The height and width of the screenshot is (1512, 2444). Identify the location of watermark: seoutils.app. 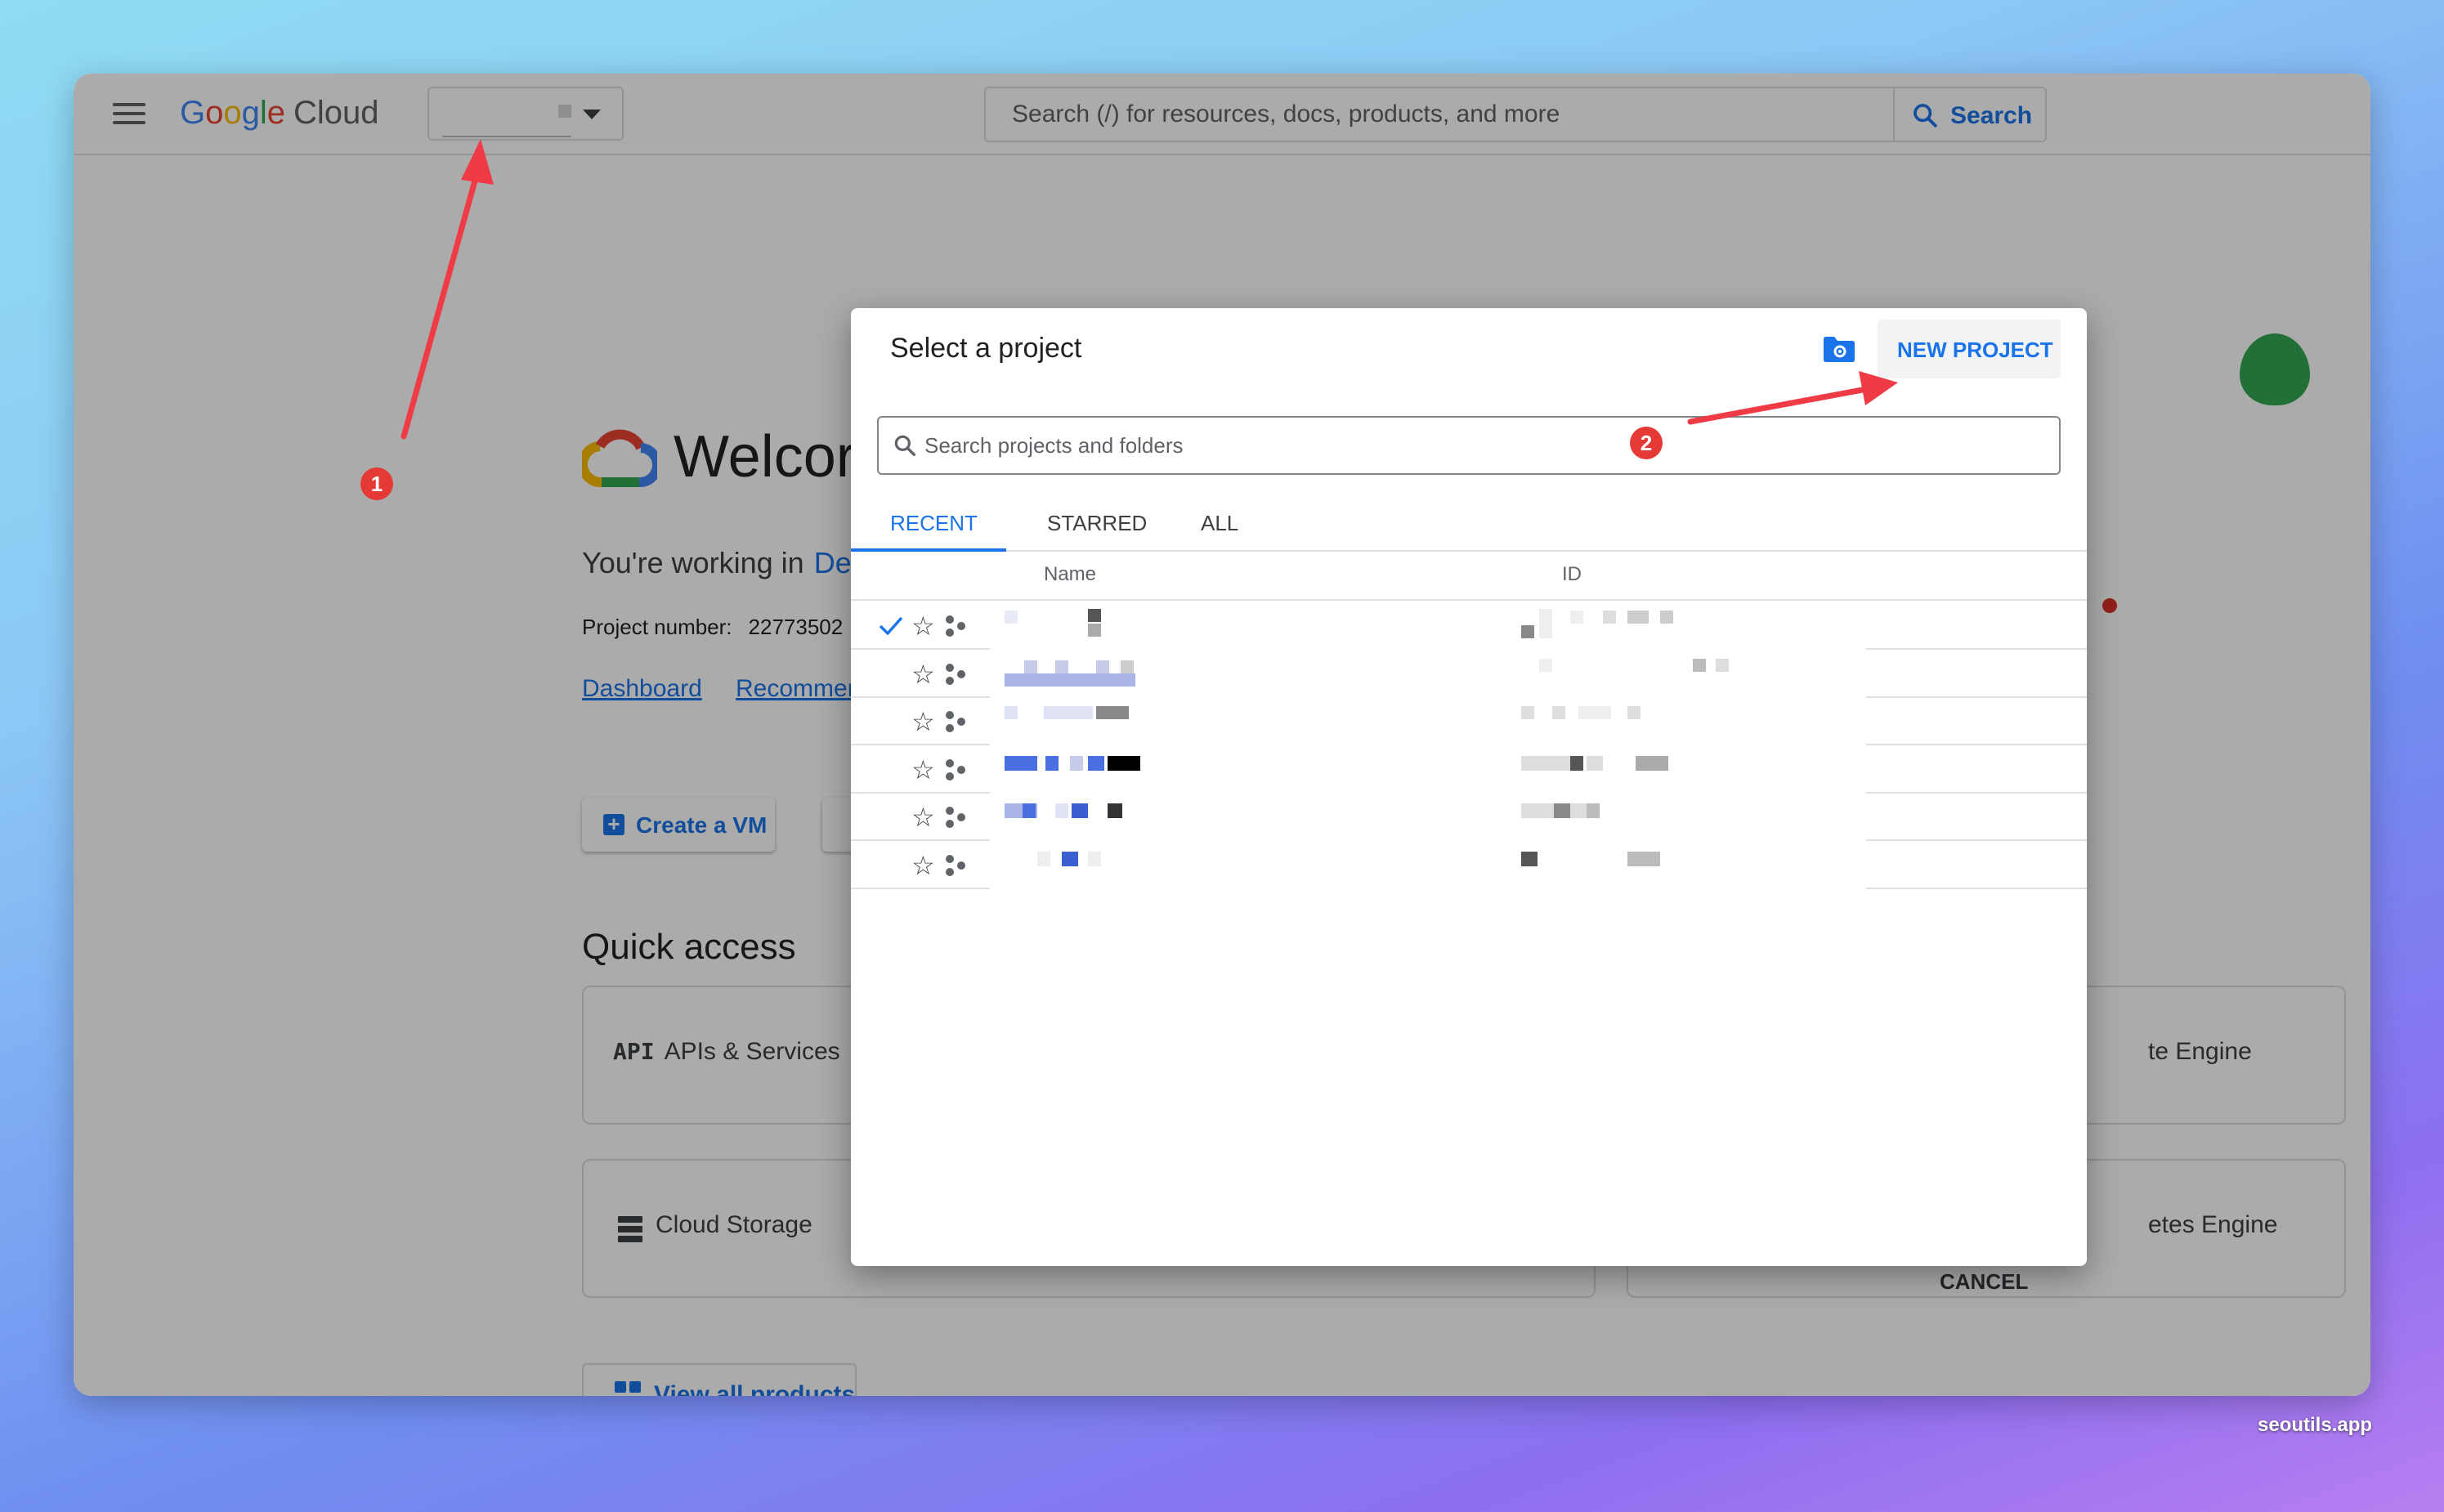
(2315, 1425).